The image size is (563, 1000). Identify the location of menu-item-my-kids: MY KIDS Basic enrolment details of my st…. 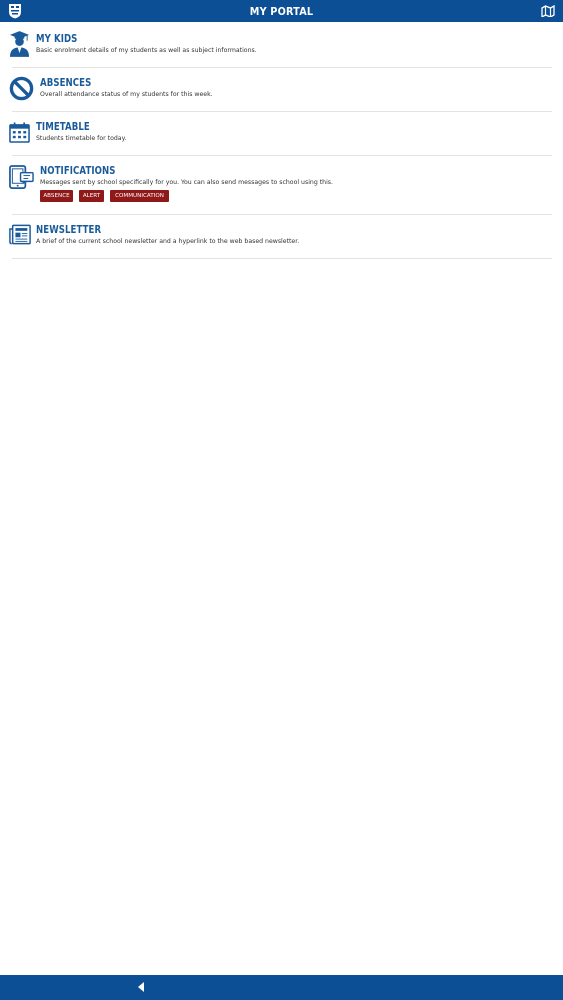
(281, 47).